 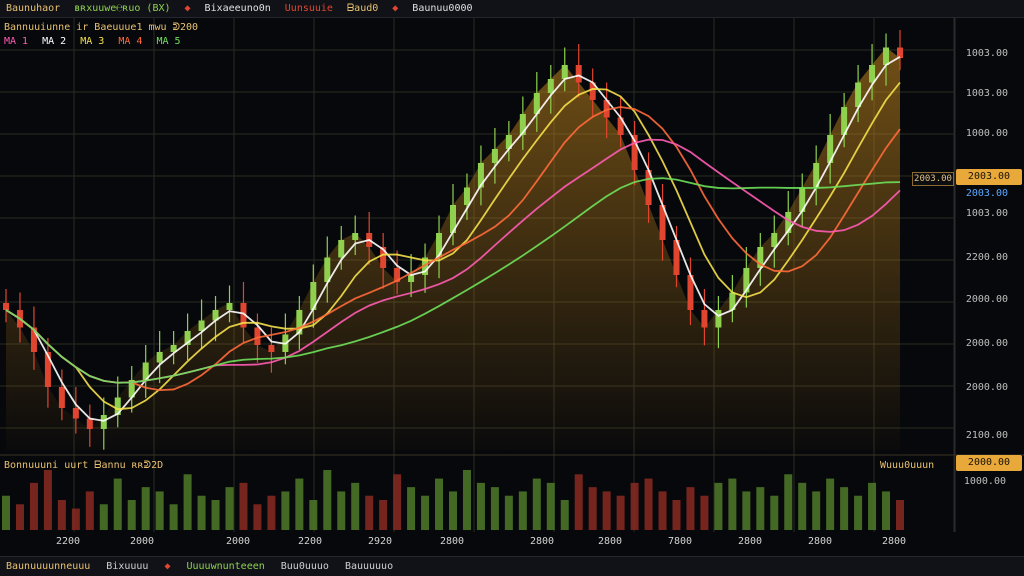 What do you see at coordinates (122, 8) in the screenshot?
I see `indicator-list: ʙʀxuuwe℮ʀuo (BX)` at bounding box center [122, 8].